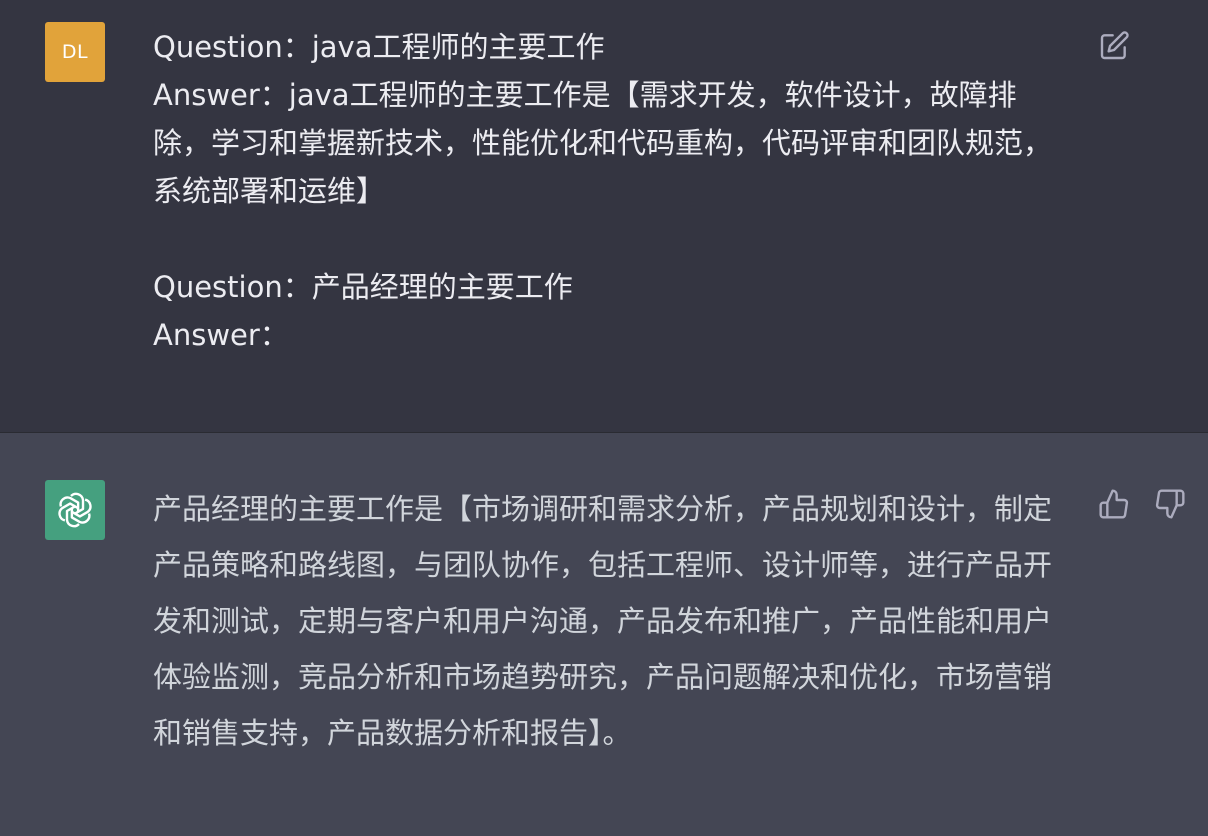 This screenshot has height=836, width=1208. I want to click on openai-logo-icon, so click(75, 510).